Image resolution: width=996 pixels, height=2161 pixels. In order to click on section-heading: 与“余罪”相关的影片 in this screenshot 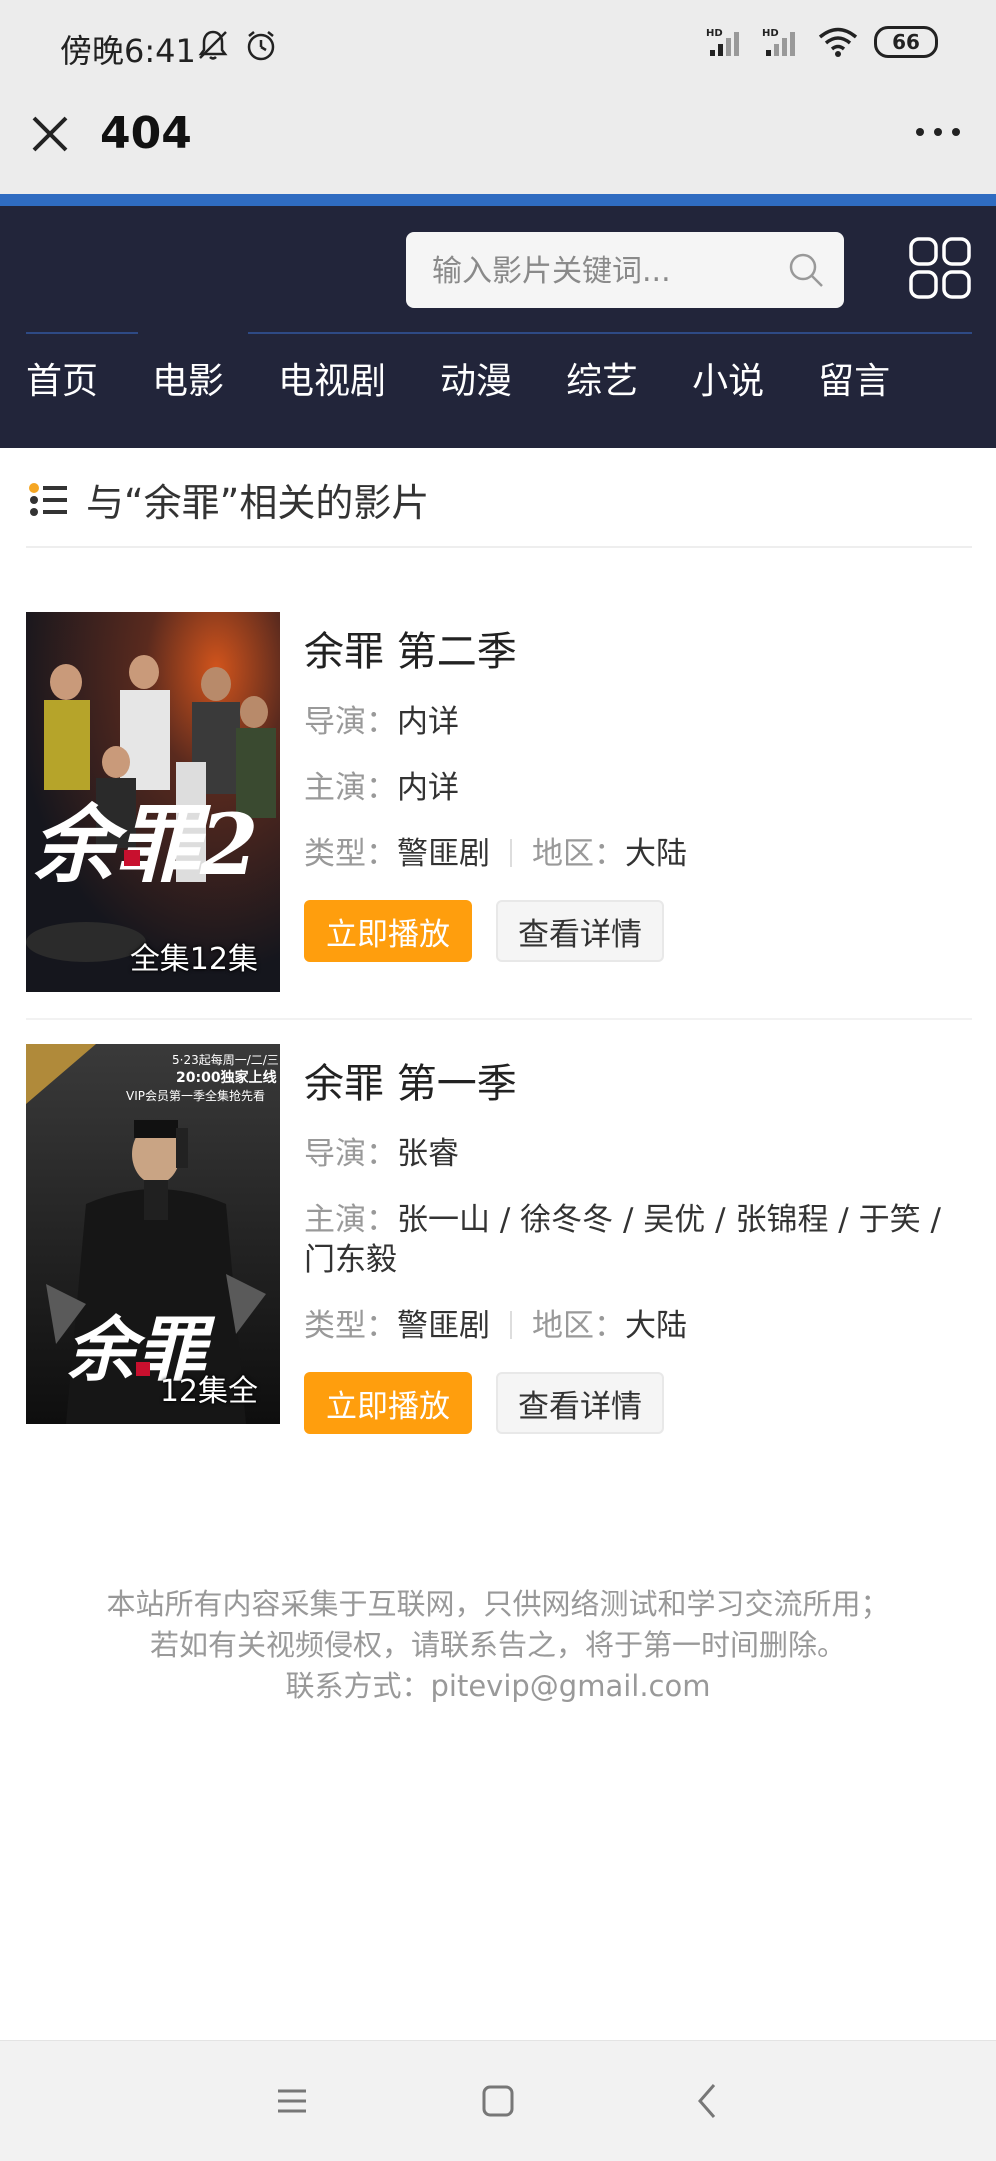, I will do `click(227, 499)`.